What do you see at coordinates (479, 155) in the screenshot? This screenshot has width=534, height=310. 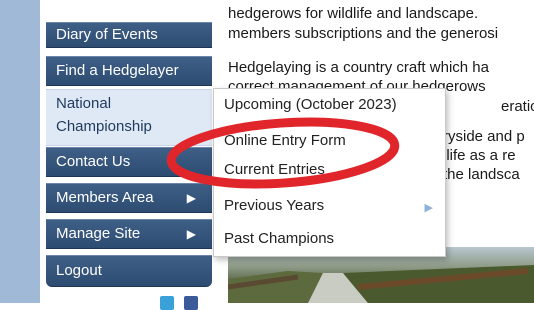 I see `paragraph-line: llife as a re` at bounding box center [479, 155].